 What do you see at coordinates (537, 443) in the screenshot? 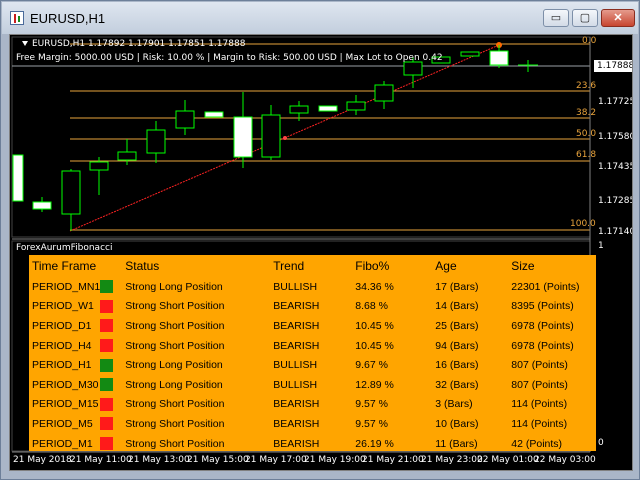
I see `size-cell: 42 (Points)` at bounding box center [537, 443].